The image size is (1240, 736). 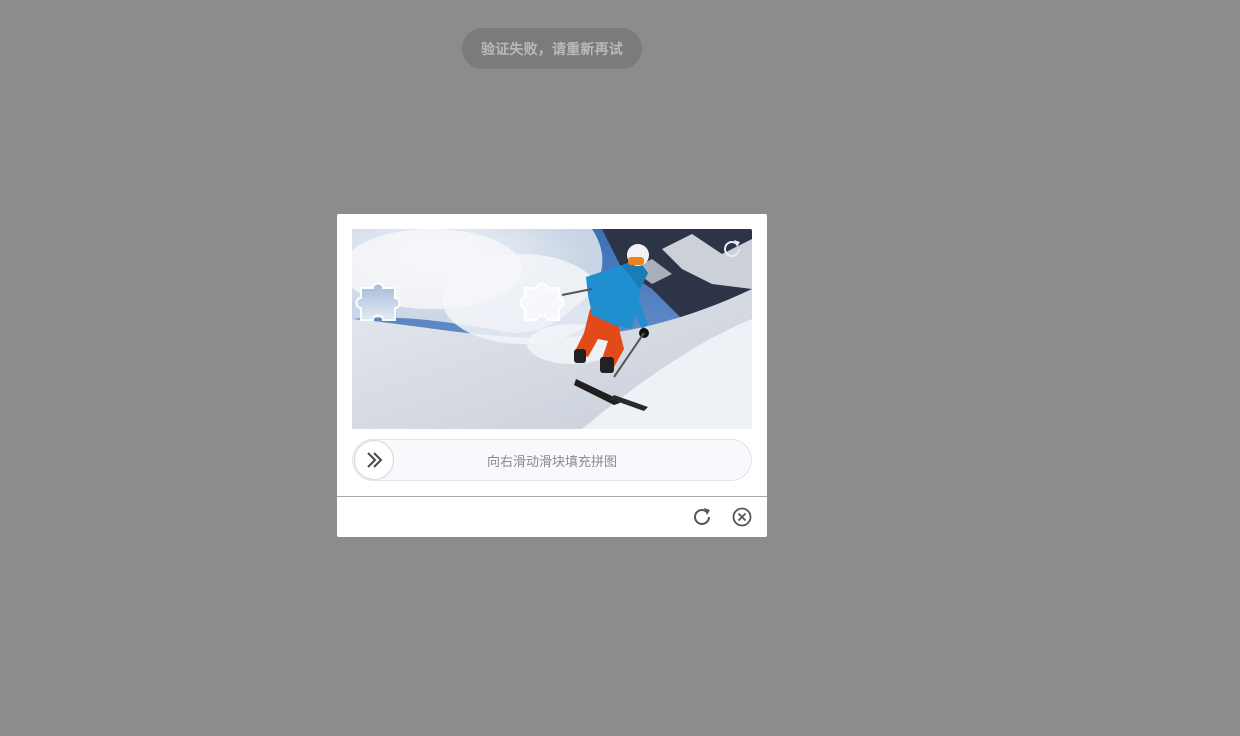 What do you see at coordinates (382, 303) in the screenshot?
I see `puzzle-piece` at bounding box center [382, 303].